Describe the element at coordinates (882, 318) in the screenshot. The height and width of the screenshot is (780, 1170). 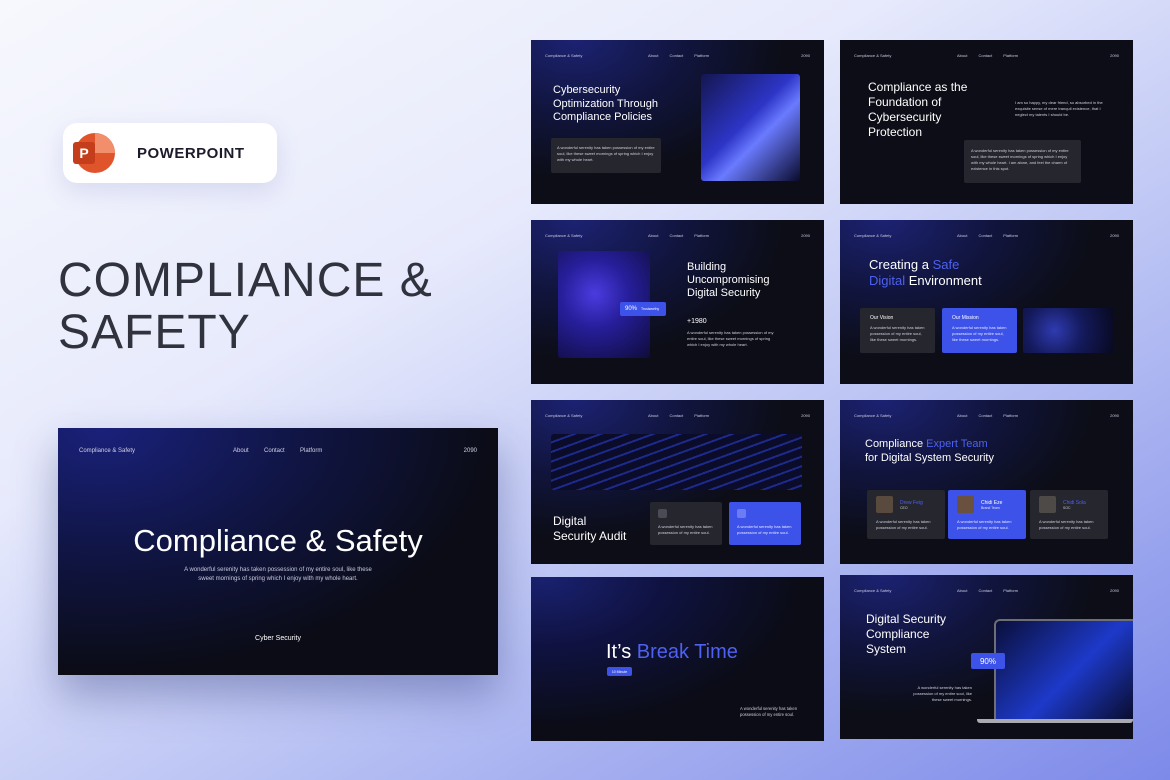
I see `s4-vision-title: Our Vision` at that location.